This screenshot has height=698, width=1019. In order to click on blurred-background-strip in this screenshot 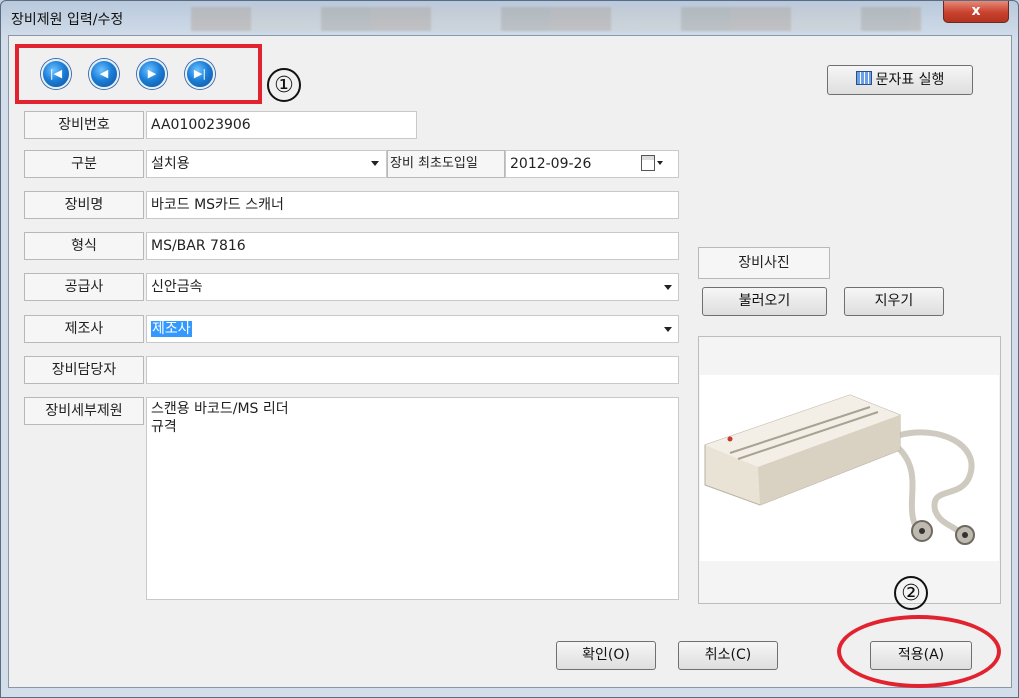, I will do `click(556, 19)`.